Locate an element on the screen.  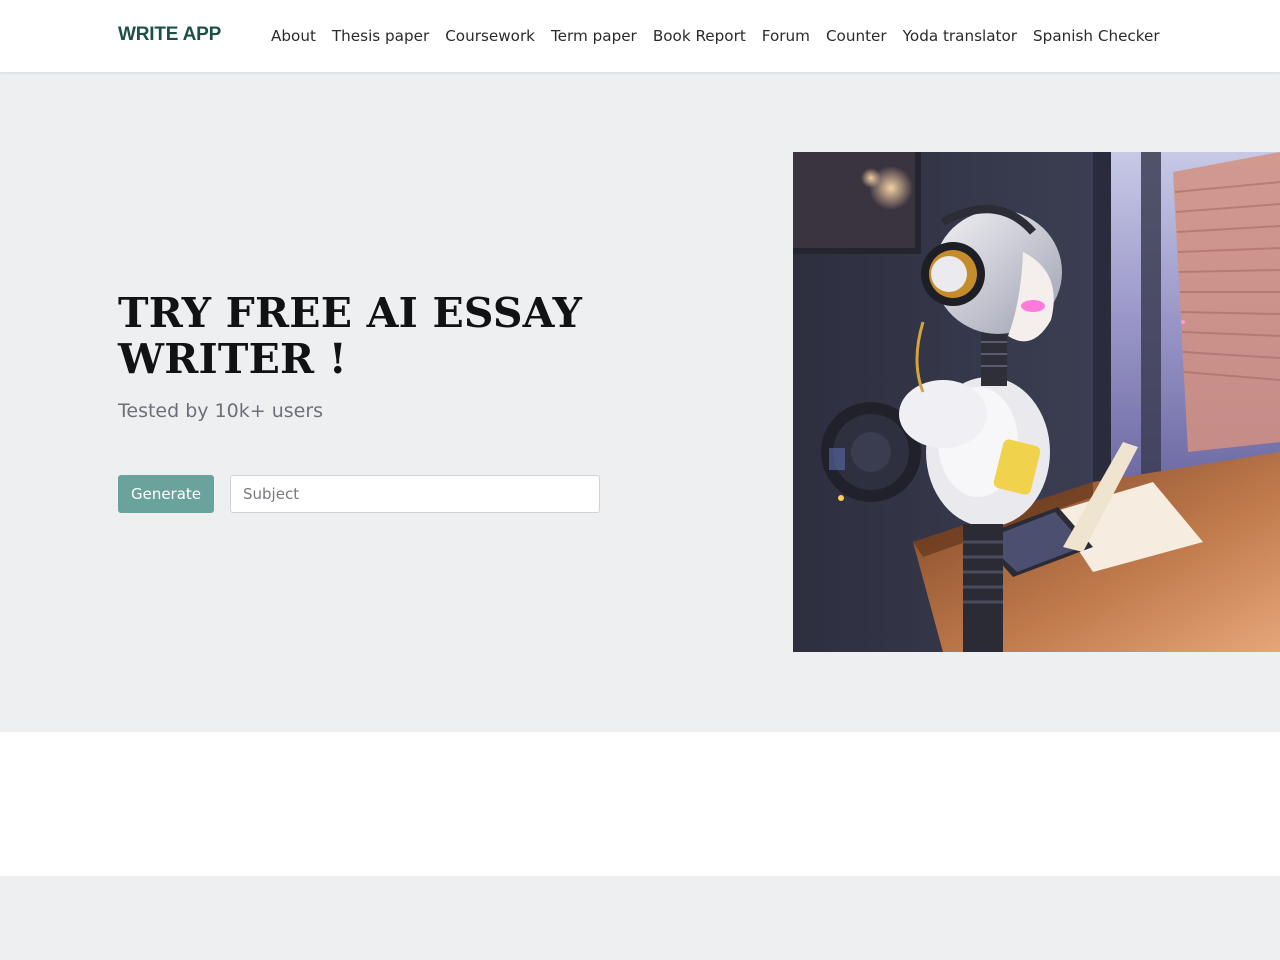
nav-link-book-report: Book Report is located at coordinates (699, 36).